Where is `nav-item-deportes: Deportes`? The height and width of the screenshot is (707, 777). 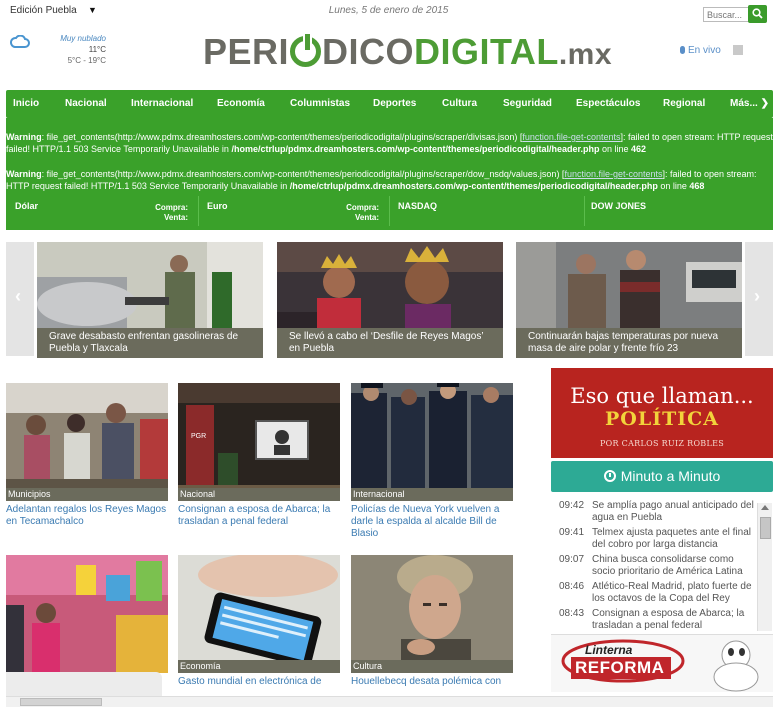 nav-item-deportes: Deportes is located at coordinates (394, 103).